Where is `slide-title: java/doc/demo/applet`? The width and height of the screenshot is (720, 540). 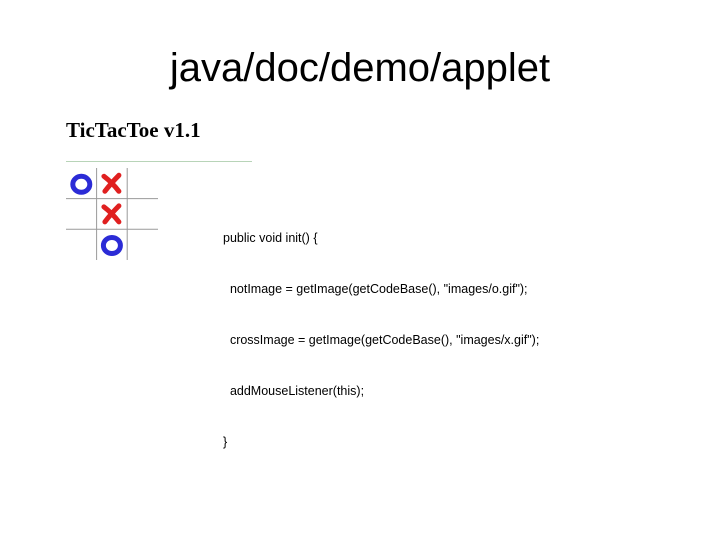 slide-title: java/doc/demo/applet is located at coordinates (360, 68).